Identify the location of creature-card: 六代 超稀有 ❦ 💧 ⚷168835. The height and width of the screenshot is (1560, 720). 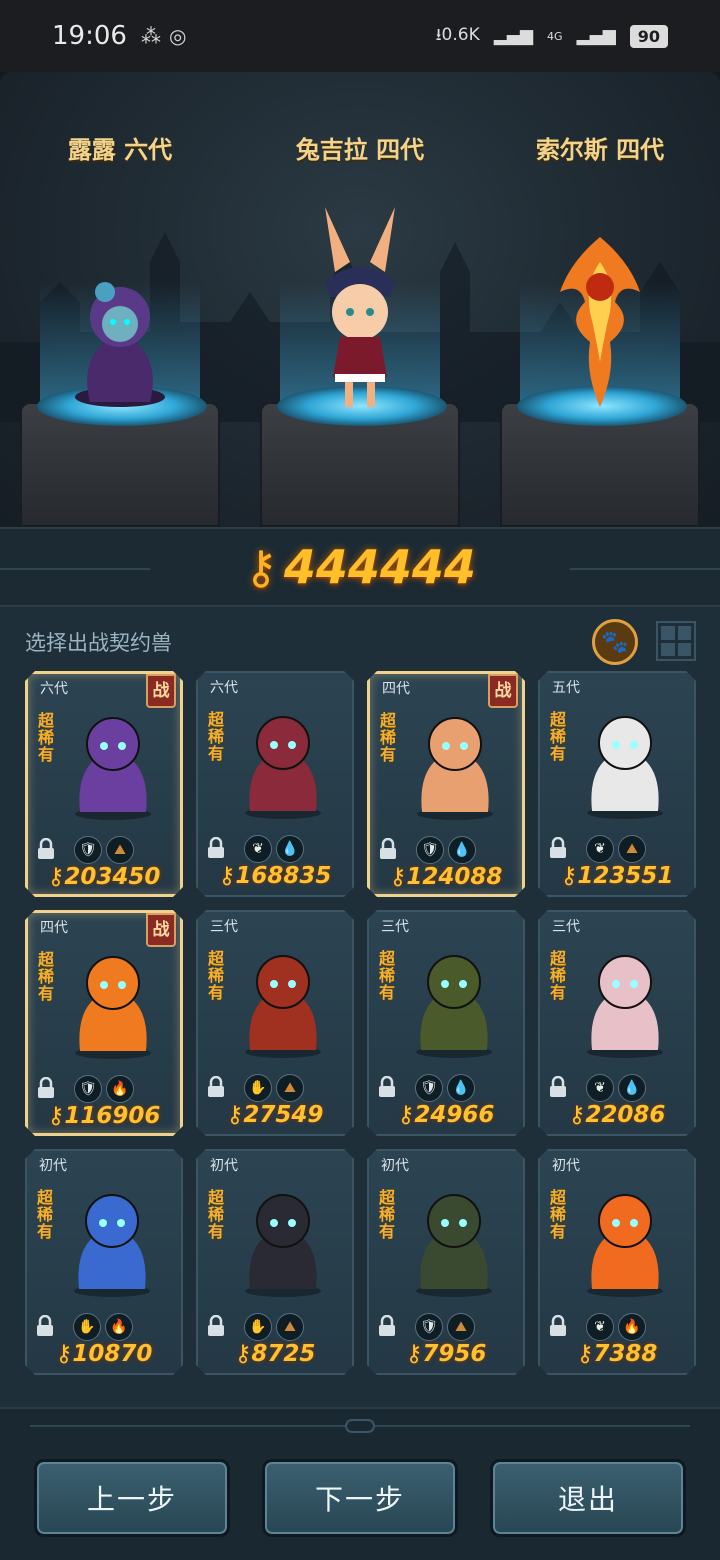
(275, 784).